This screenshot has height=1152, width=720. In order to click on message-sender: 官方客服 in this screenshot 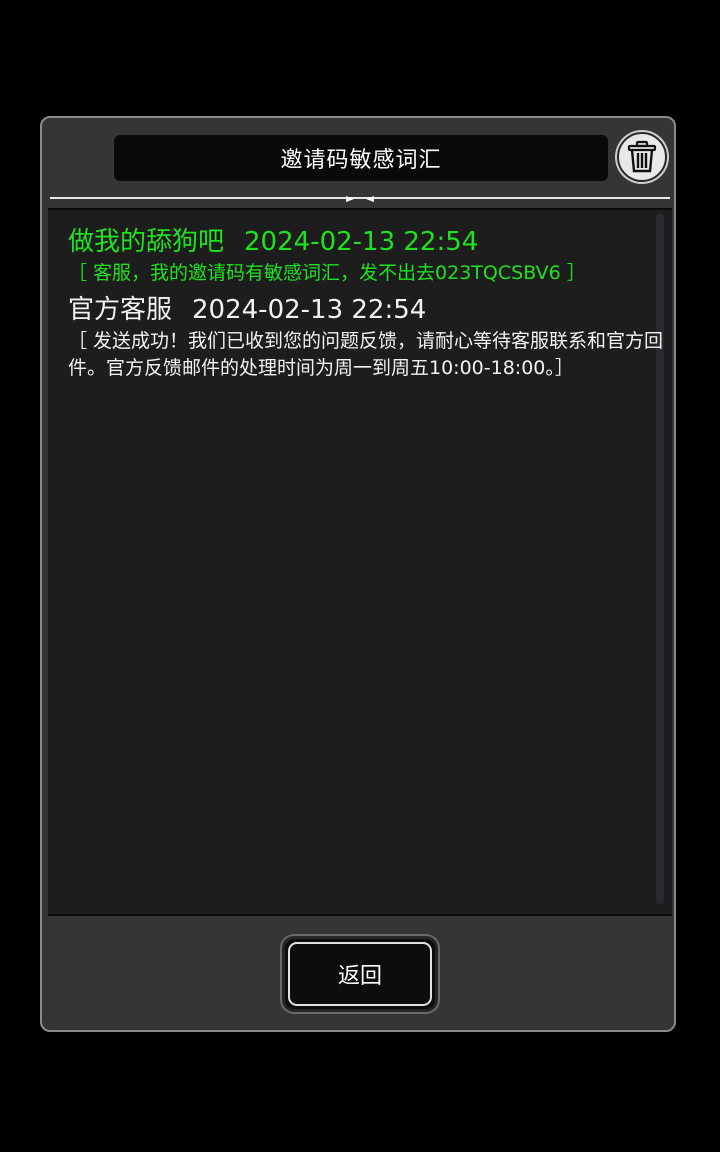, I will do `click(120, 310)`.